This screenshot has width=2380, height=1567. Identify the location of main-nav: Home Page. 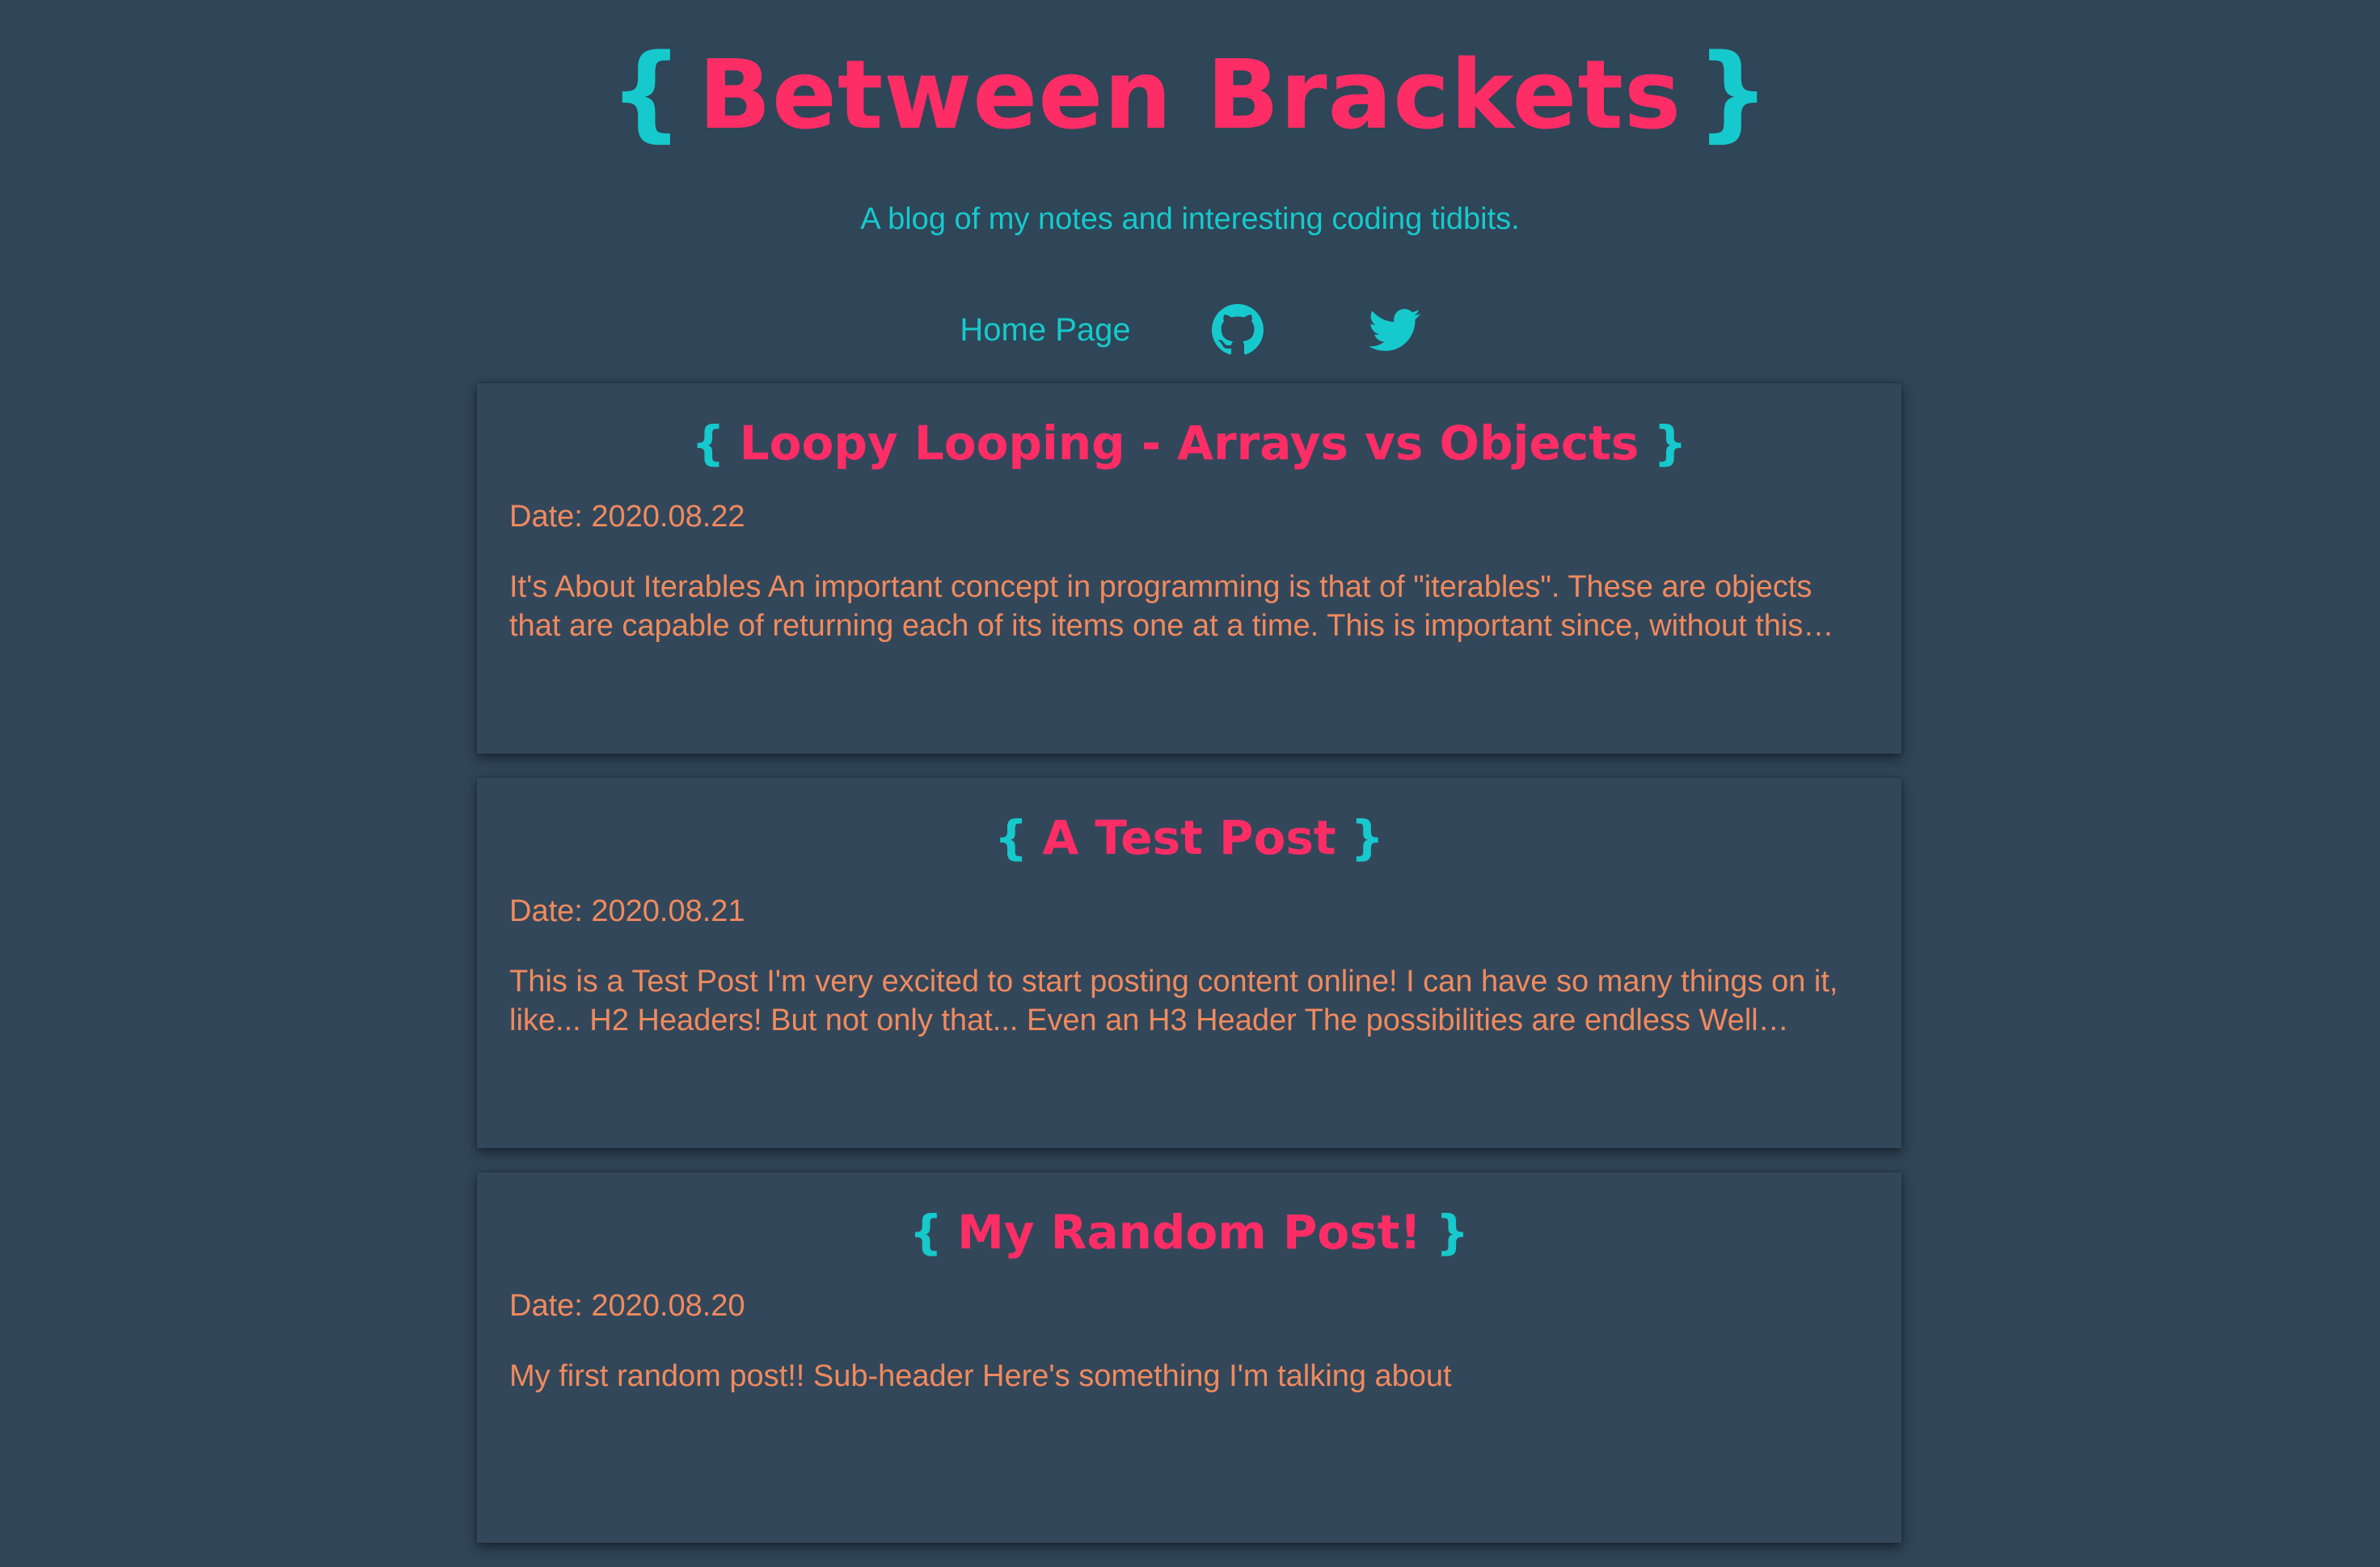
(1190, 330).